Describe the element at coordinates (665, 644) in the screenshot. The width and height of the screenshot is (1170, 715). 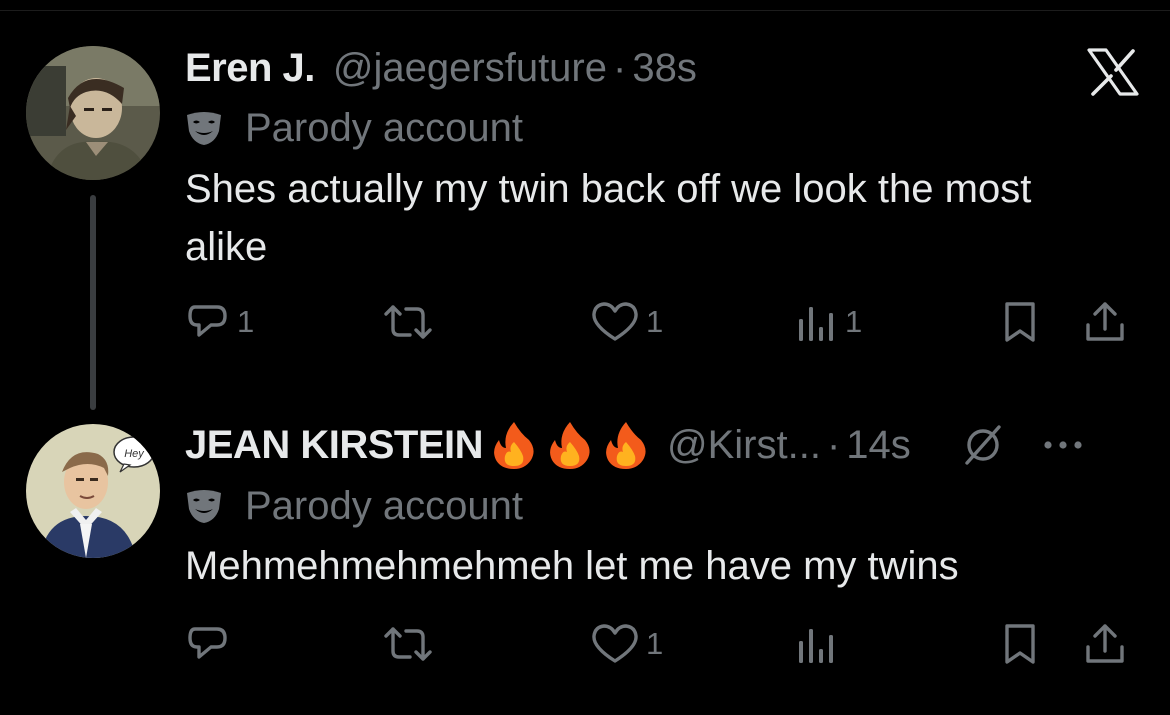
I see `action-bar: 1` at that location.